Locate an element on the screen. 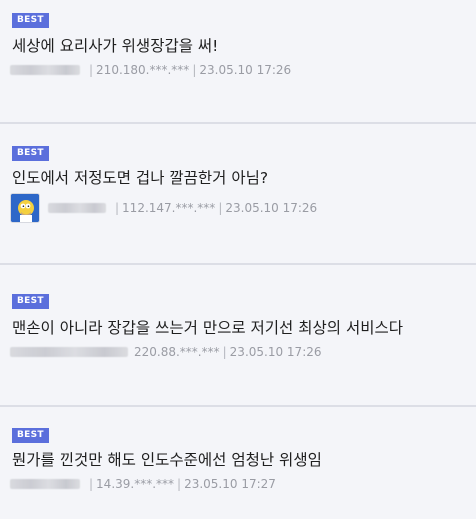 Image resolution: width=476 pixels, height=519 pixels. comment-date: 23.05.10 17:27 is located at coordinates (230, 484).